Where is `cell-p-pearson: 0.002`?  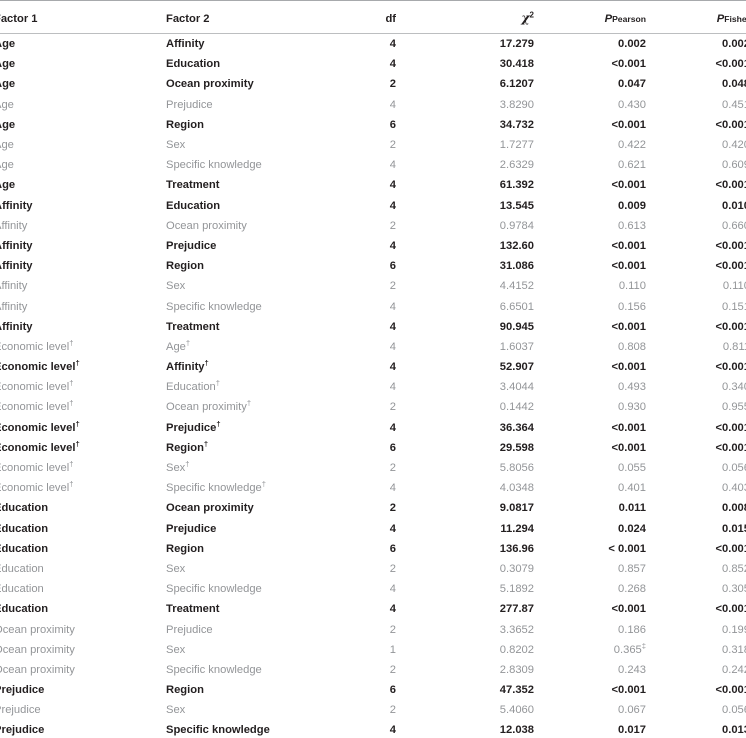 cell-p-pearson: 0.002 is located at coordinates (632, 44).